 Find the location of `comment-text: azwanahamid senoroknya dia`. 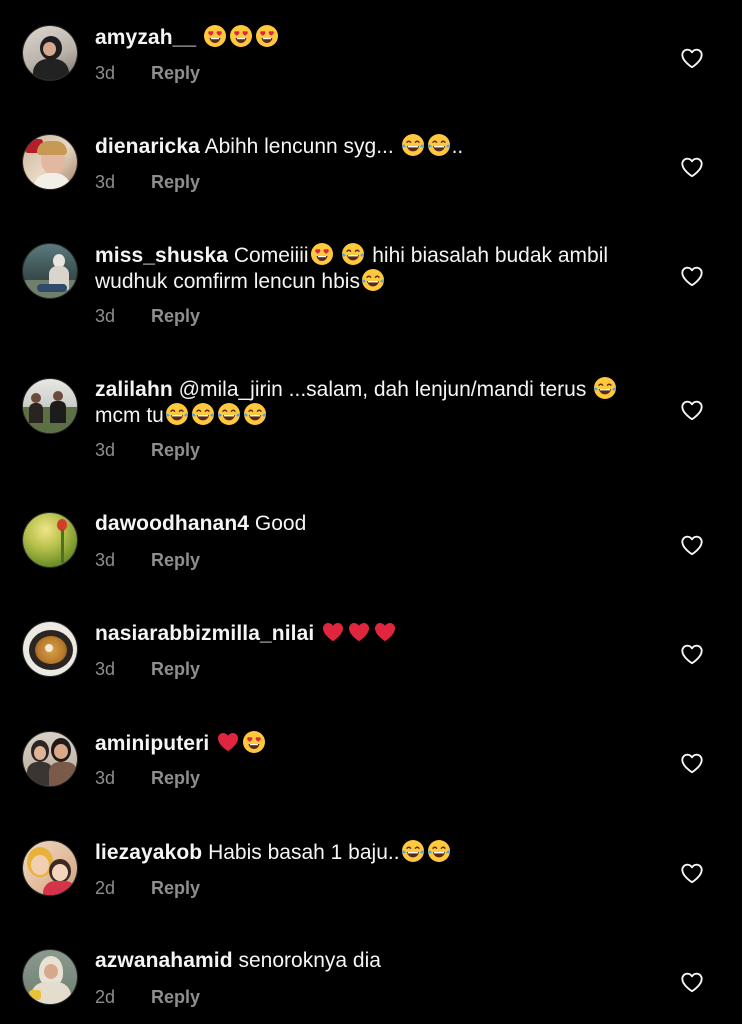

comment-text: azwanahamid senoroknya dia is located at coordinates (375, 960).